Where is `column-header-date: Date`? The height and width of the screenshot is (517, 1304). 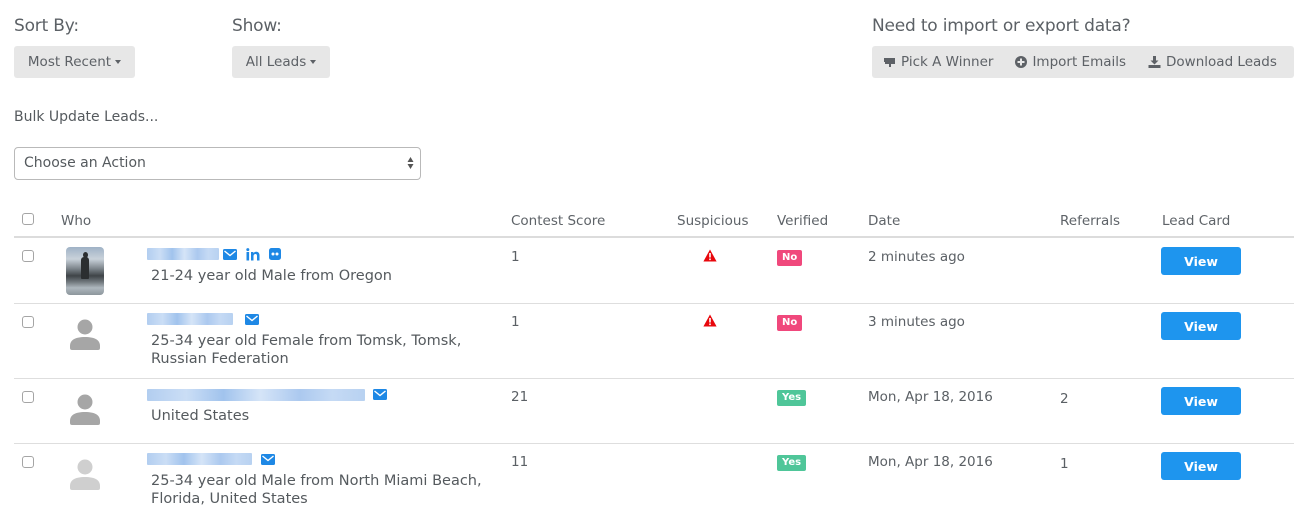
column-header-date: Date is located at coordinates (884, 221).